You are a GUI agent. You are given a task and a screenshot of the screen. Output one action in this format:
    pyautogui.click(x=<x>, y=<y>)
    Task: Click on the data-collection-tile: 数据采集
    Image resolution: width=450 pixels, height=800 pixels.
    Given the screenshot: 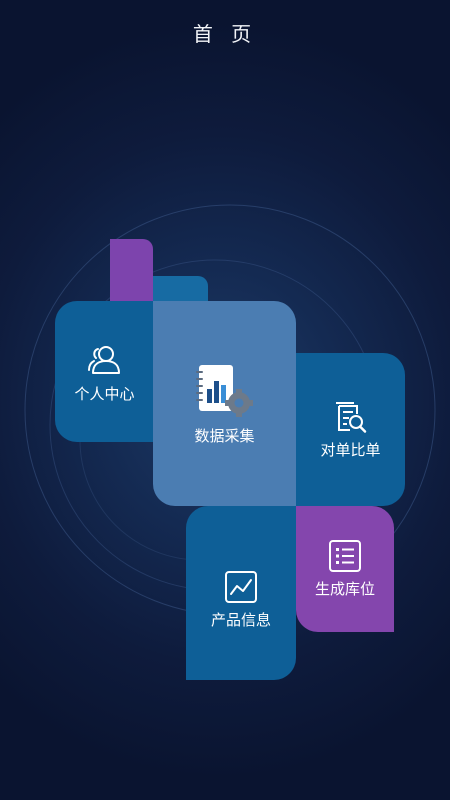 What is the action you would take?
    pyautogui.click(x=224, y=403)
    